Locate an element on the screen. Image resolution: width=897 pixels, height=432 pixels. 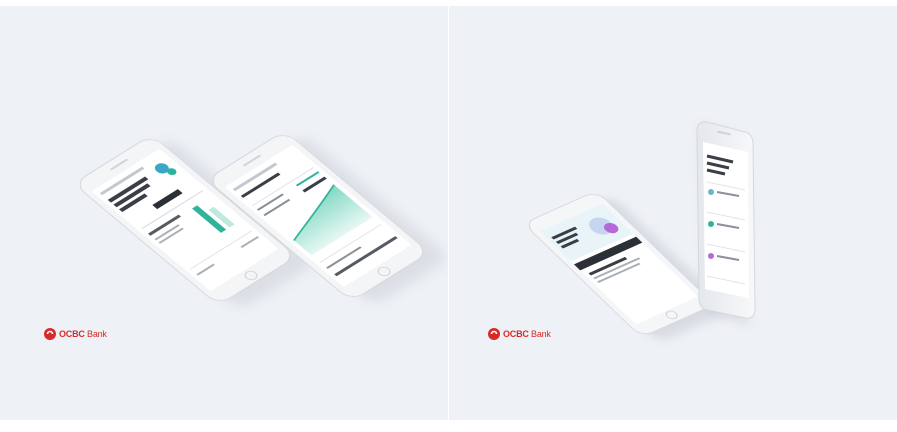
phone-upright-roadmap is located at coordinates (726, 222).